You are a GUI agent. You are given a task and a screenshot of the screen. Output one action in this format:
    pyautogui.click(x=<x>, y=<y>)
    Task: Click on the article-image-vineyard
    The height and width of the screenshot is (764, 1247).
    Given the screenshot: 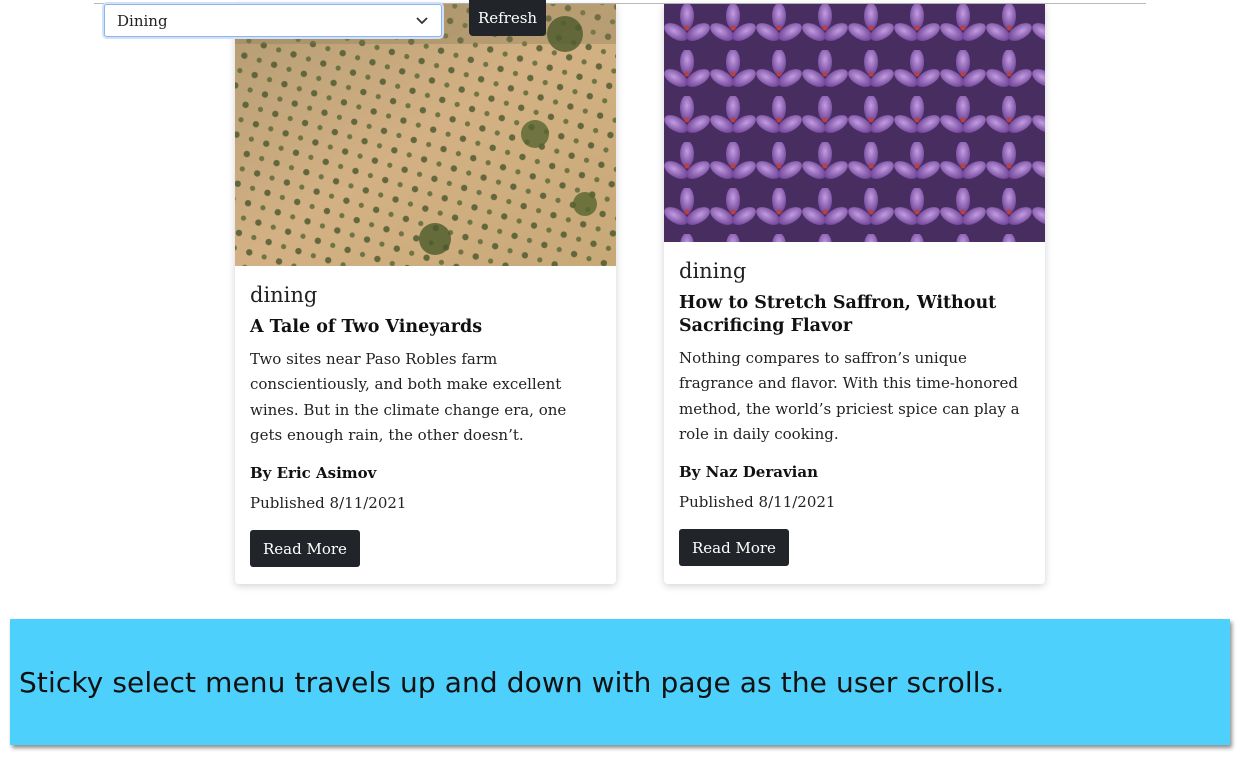 What is the action you would take?
    pyautogui.click(x=425, y=135)
    